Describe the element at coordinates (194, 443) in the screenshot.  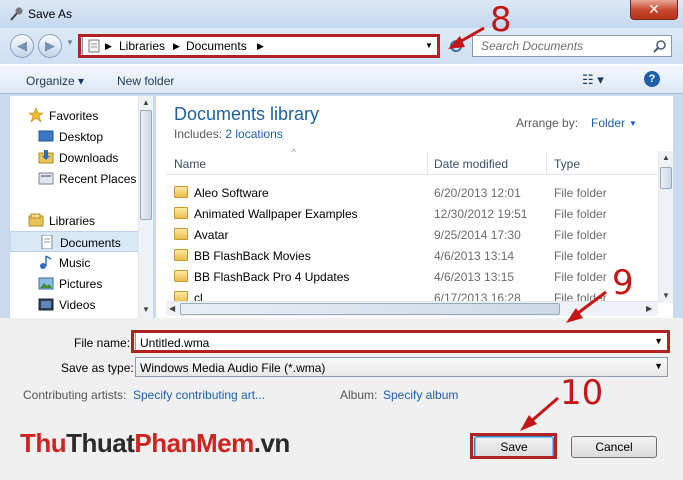
I see `watermark-part: PhanMem` at that location.